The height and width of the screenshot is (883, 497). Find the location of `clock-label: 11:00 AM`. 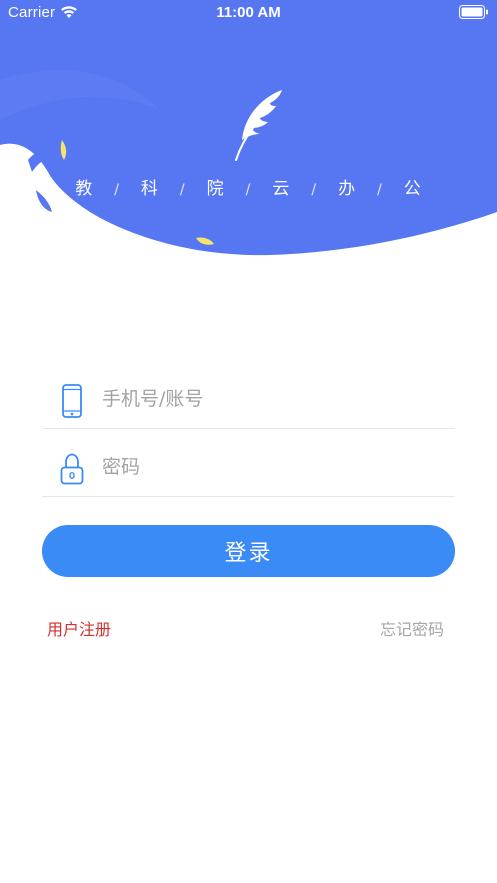

clock-label: 11:00 AM is located at coordinates (248, 12).